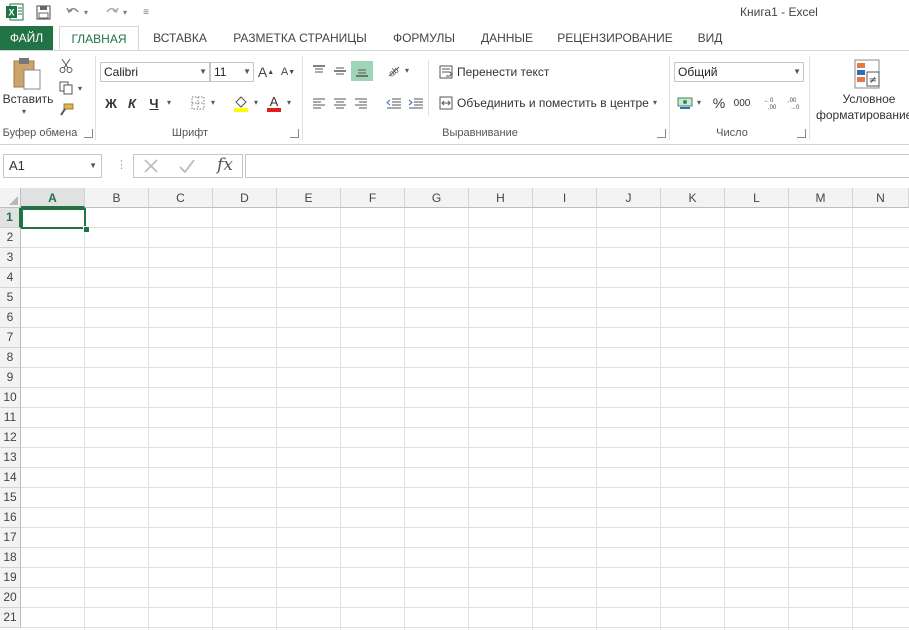 This screenshot has height=630, width=909. Describe the element at coordinates (795, 103) in the screenshot. I see `decrease-decimal-icon: ,00 →0` at that location.